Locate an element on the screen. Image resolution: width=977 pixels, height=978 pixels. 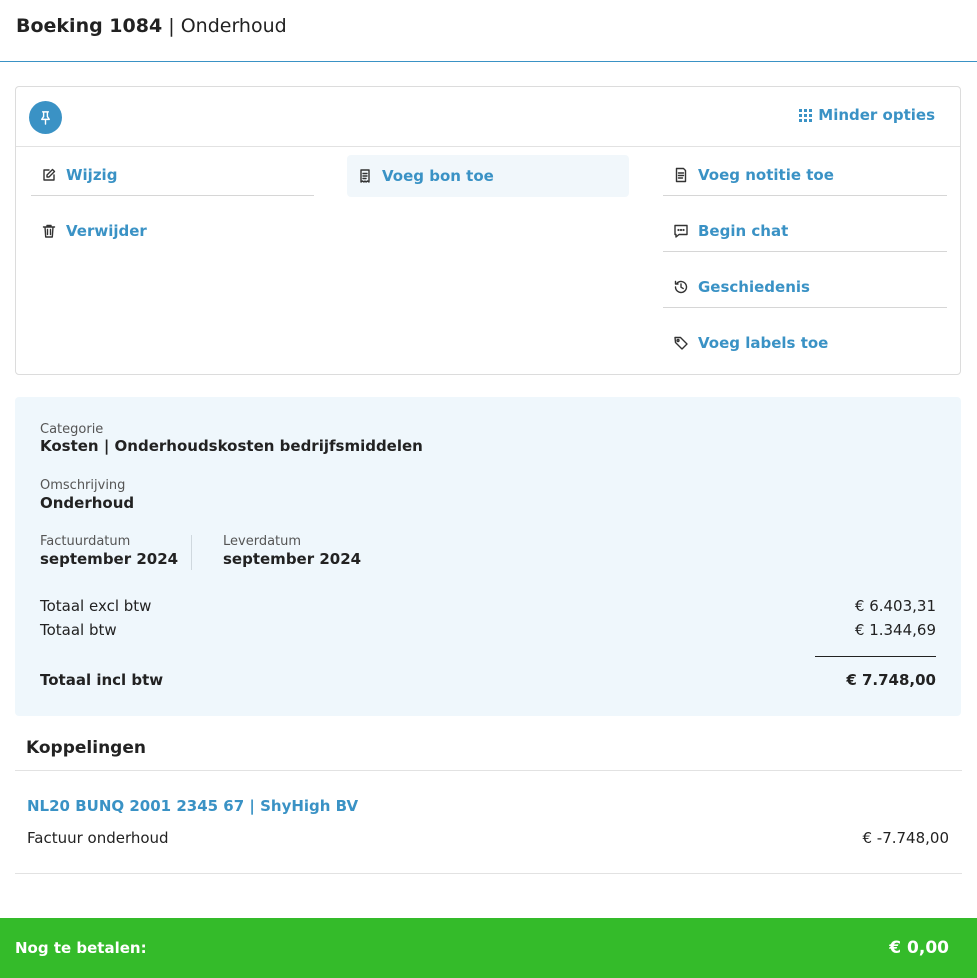
edit-button: Wijzig is located at coordinates (172, 175).